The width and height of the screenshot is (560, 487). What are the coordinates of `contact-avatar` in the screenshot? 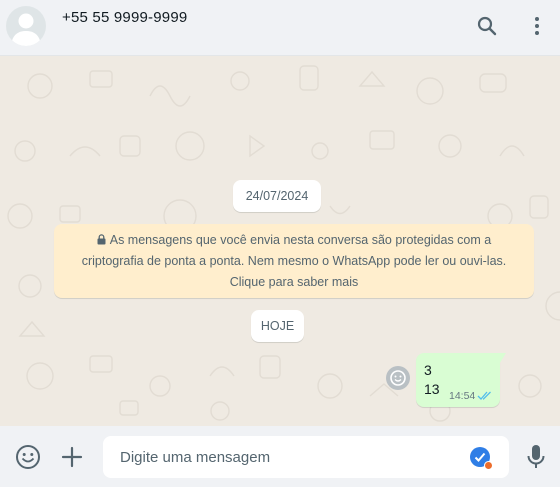 It's located at (26, 26).